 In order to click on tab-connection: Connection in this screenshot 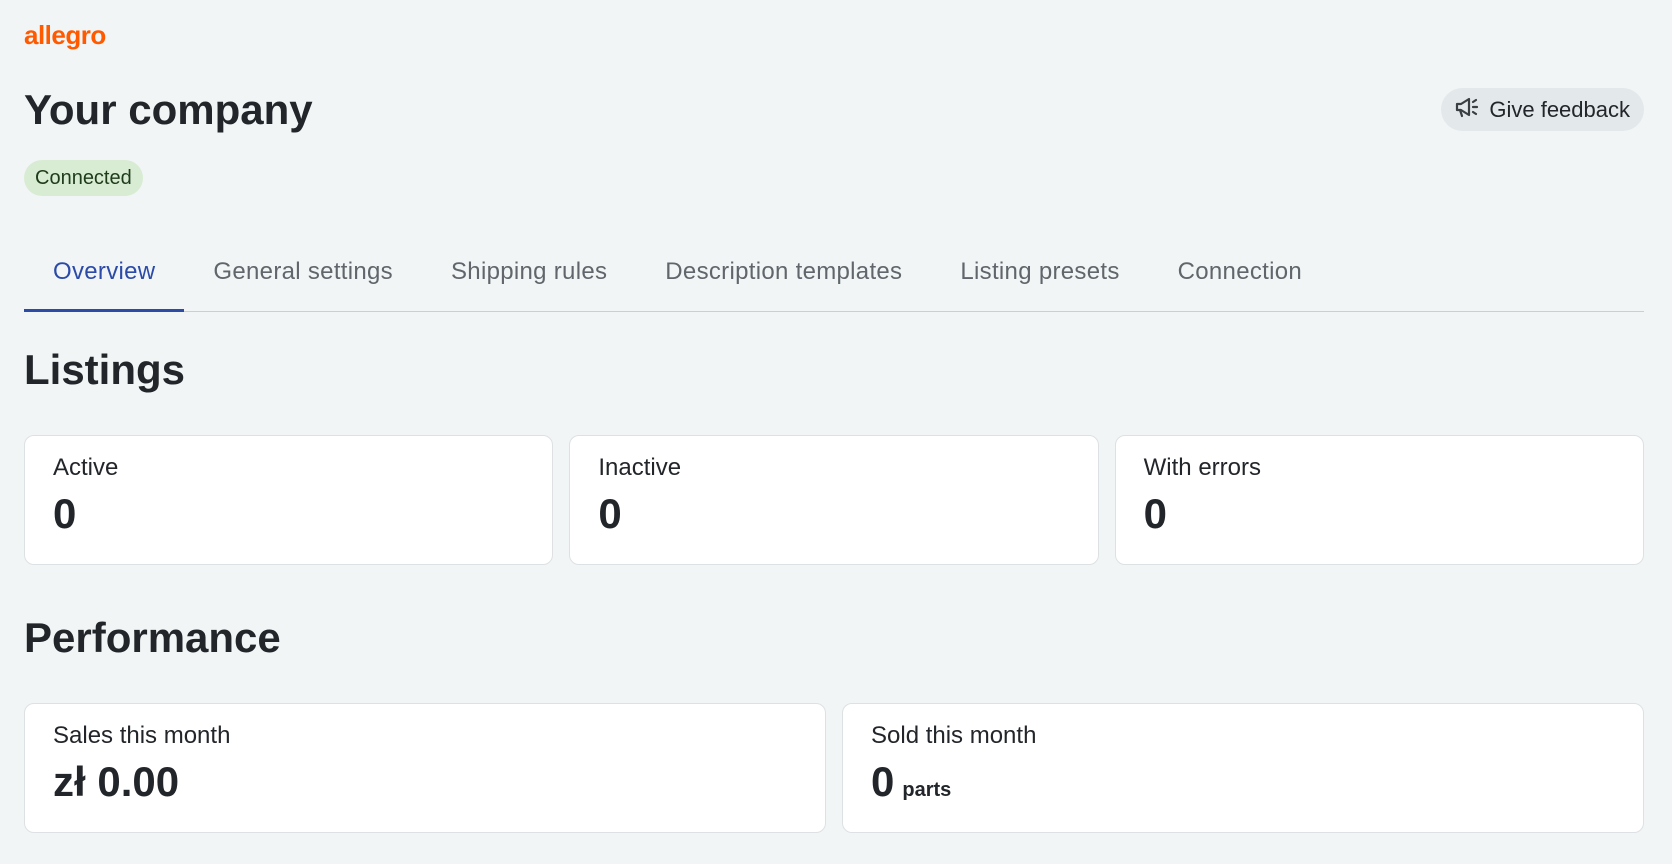, I will do `click(1240, 271)`.